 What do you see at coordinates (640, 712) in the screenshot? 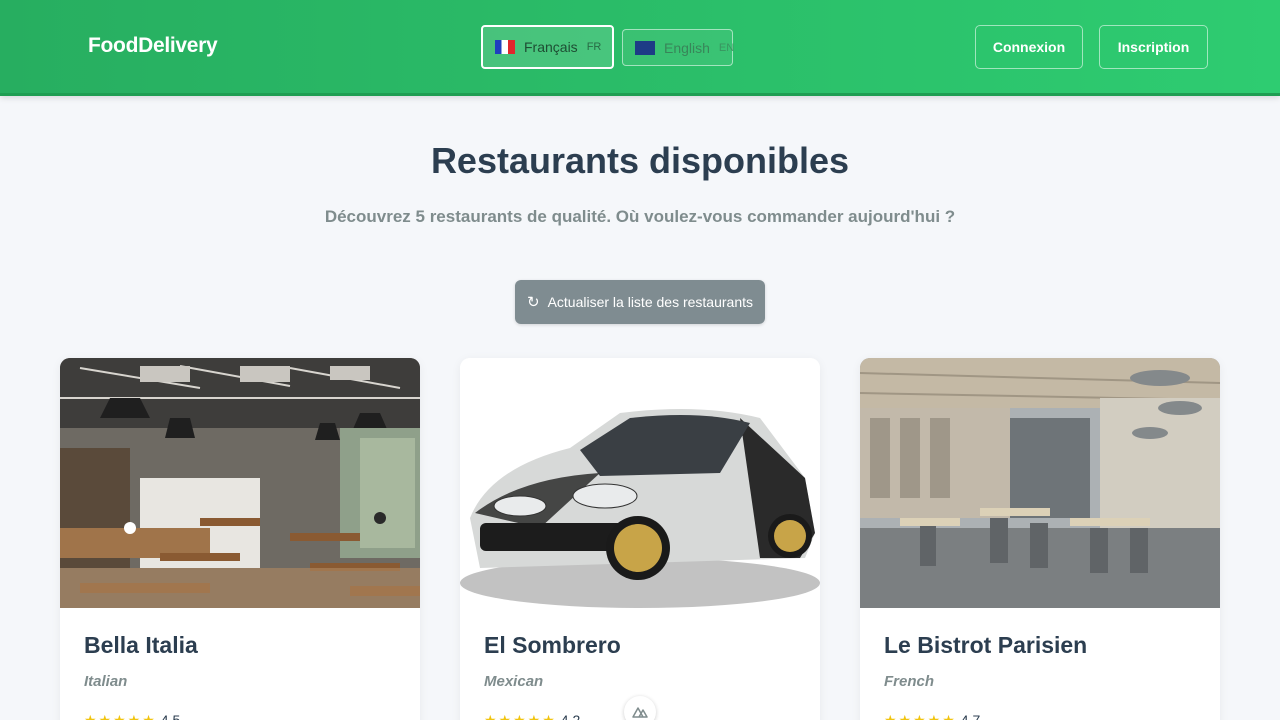
I see `nuxt-logo-icon` at bounding box center [640, 712].